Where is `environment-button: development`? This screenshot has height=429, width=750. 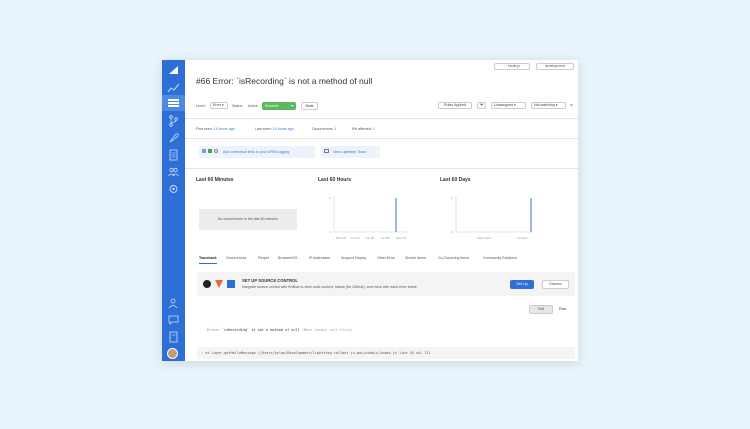
environment-button: development is located at coordinates (555, 66).